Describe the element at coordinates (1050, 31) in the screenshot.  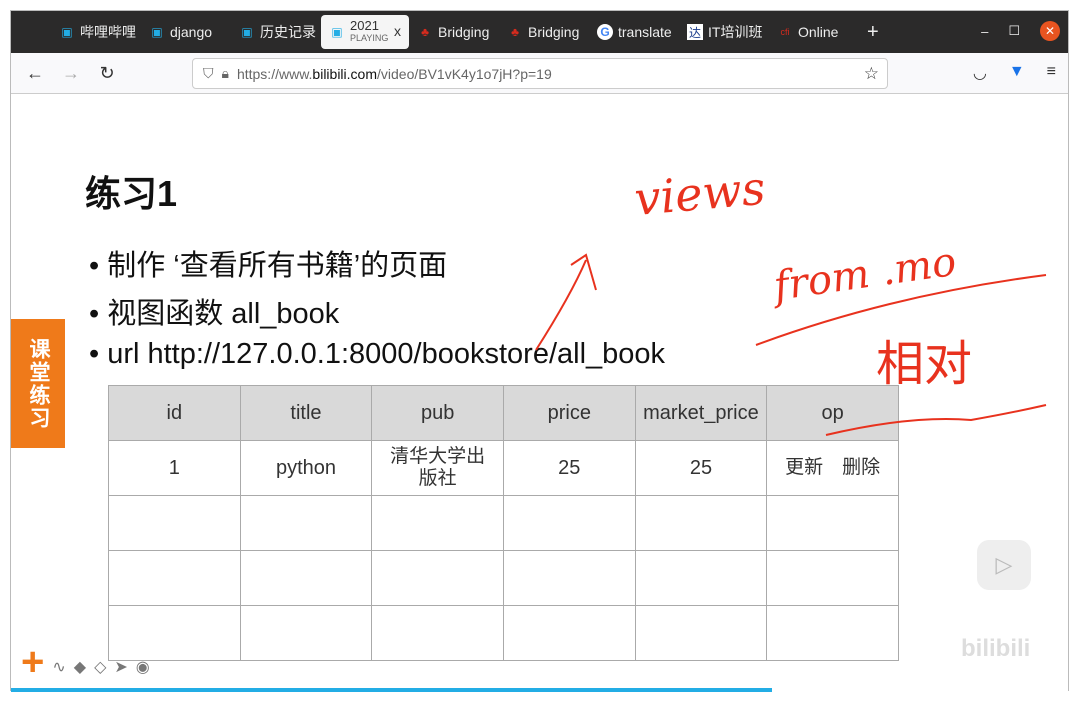
I see `close-window-button: ✕` at that location.